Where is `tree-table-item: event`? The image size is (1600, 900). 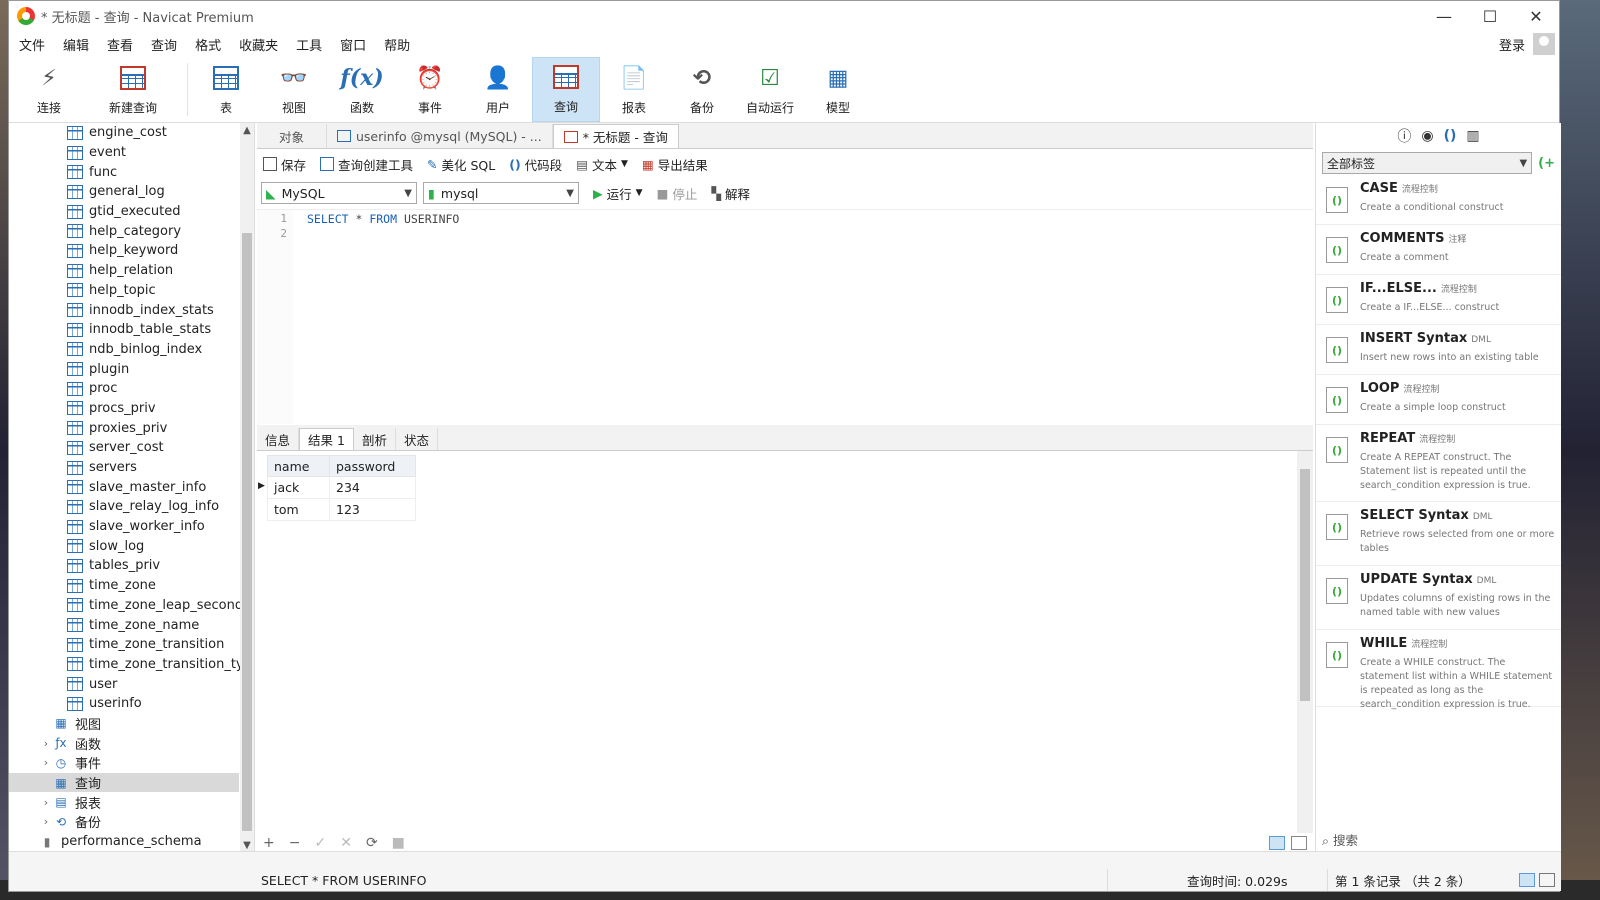
tree-table-item: event is located at coordinates (124, 153).